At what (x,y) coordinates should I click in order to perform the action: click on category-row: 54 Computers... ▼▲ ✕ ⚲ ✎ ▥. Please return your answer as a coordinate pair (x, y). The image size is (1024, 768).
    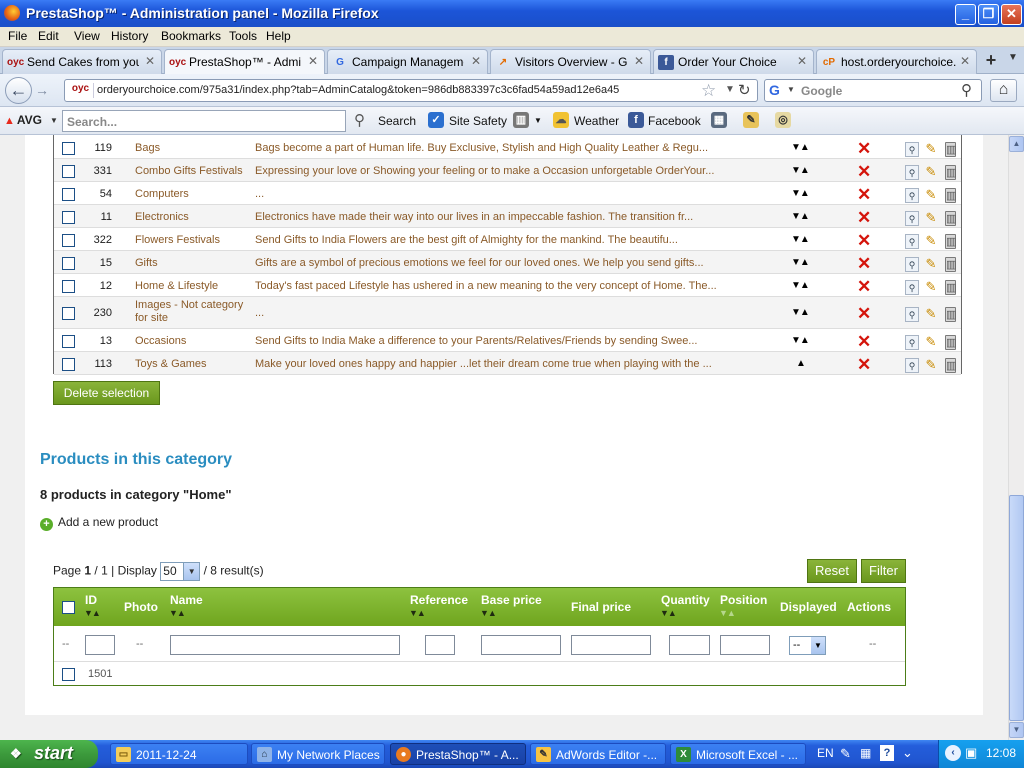
    Looking at the image, I should click on (507, 193).